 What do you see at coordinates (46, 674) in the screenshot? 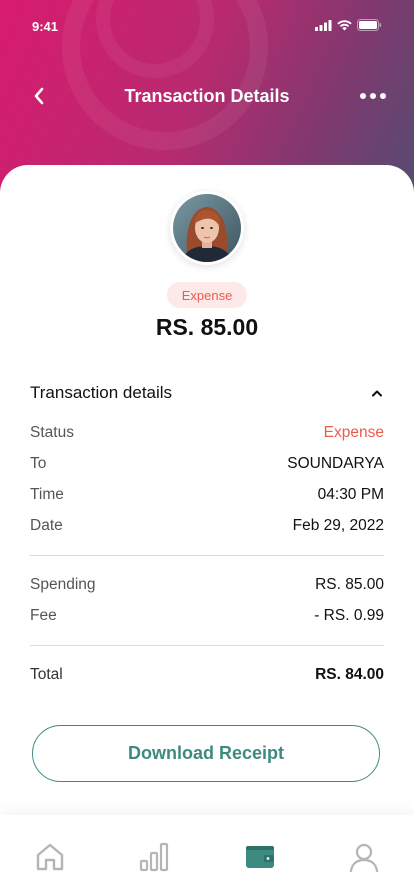
I see `total-label: Total` at bounding box center [46, 674].